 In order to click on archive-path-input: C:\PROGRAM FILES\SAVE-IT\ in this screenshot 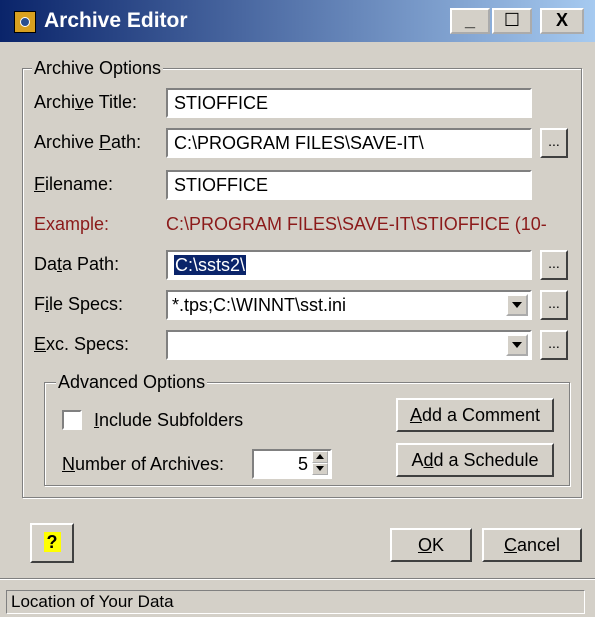, I will do `click(349, 143)`.